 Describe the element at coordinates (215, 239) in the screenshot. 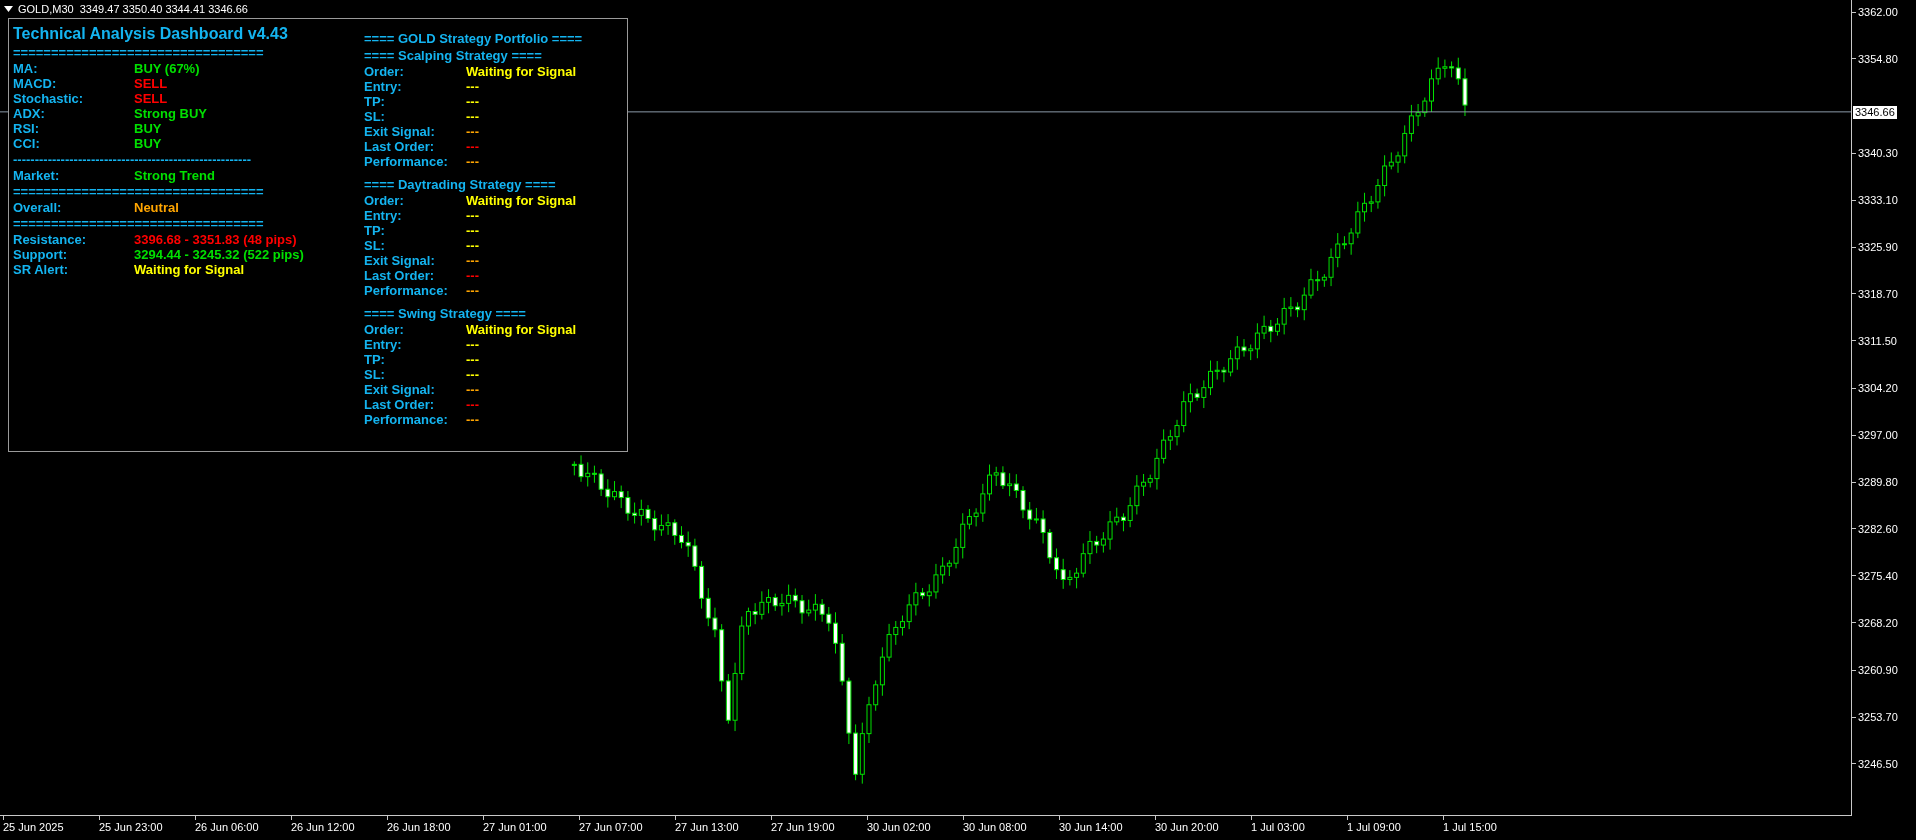

I see `indicator-value: 3396.68 - 3351.83 (48 pips)` at that location.